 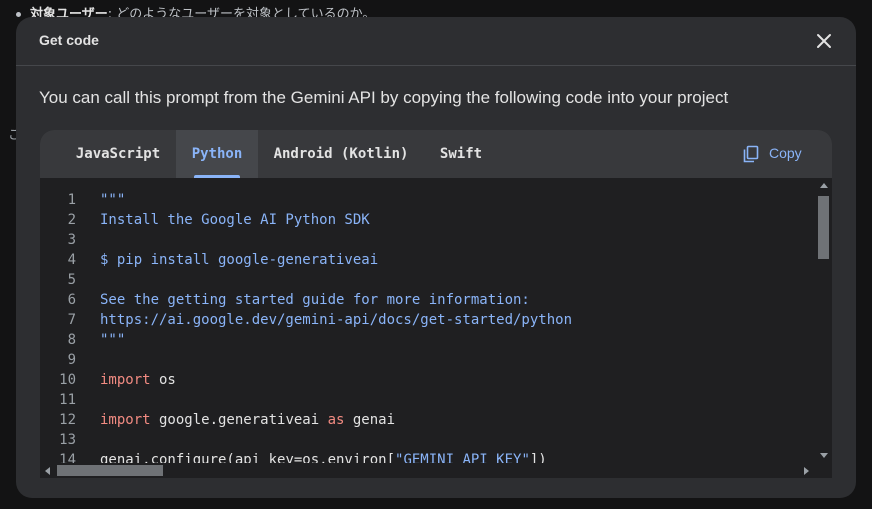 What do you see at coordinates (71, 280) in the screenshot?
I see `line-number: 5` at bounding box center [71, 280].